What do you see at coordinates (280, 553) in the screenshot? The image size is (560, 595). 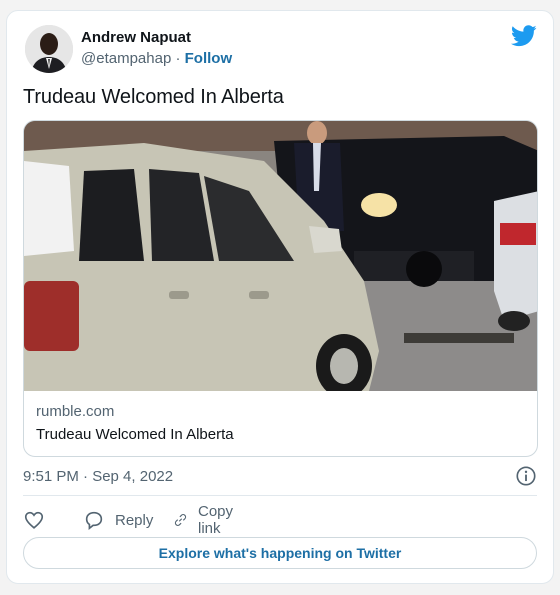 I see `explore-twitter-button: Explore what's happening on Twitter` at bounding box center [280, 553].